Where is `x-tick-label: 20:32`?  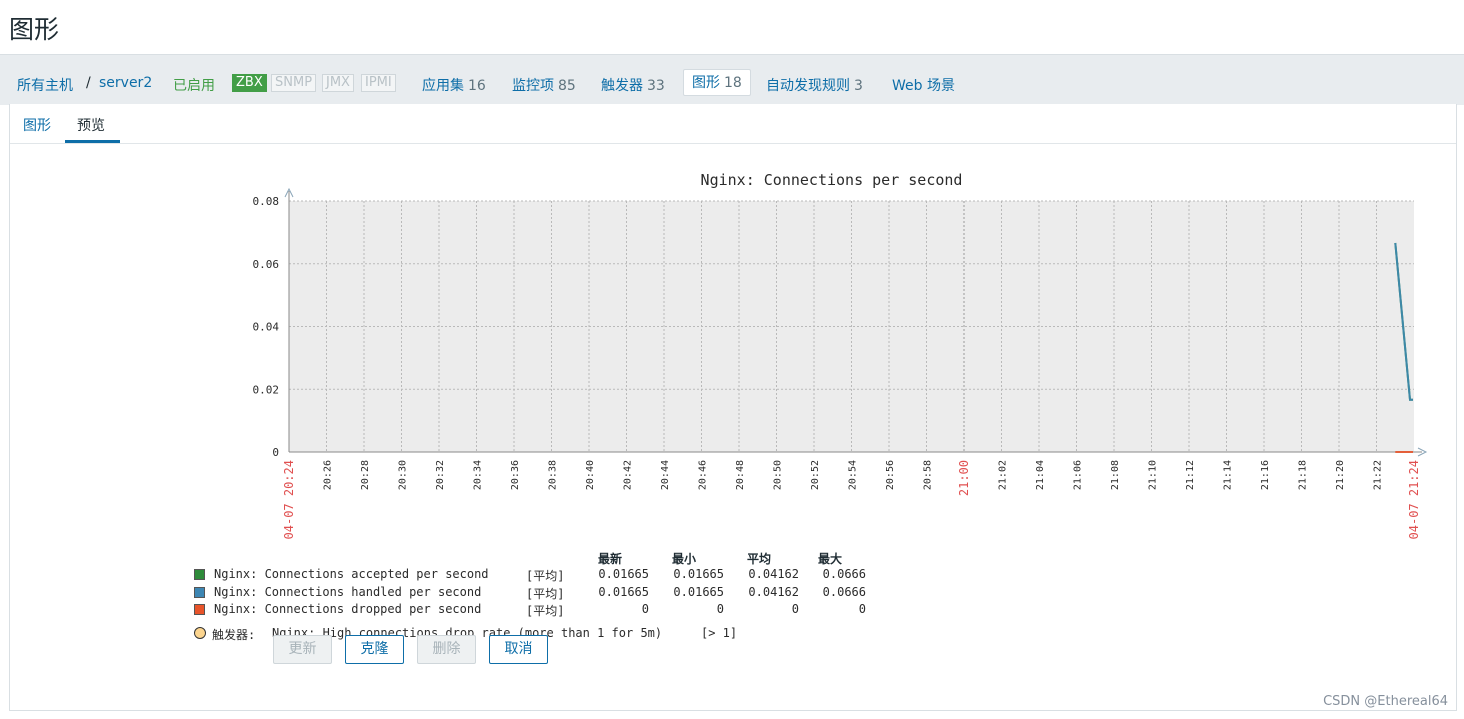 x-tick-label: 20:32 is located at coordinates (440, 475).